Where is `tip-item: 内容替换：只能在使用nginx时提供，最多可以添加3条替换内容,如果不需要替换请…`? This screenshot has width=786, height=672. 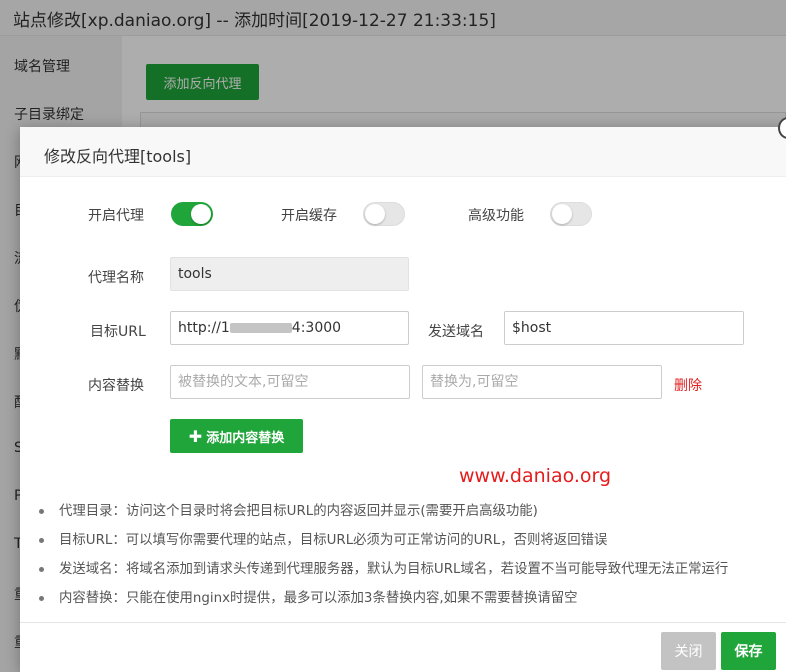
tip-item: 内容替换：只能在使用nginx时提供，最多可以添加3条替换内容,如果不需要替换请… is located at coordinates (409, 598).